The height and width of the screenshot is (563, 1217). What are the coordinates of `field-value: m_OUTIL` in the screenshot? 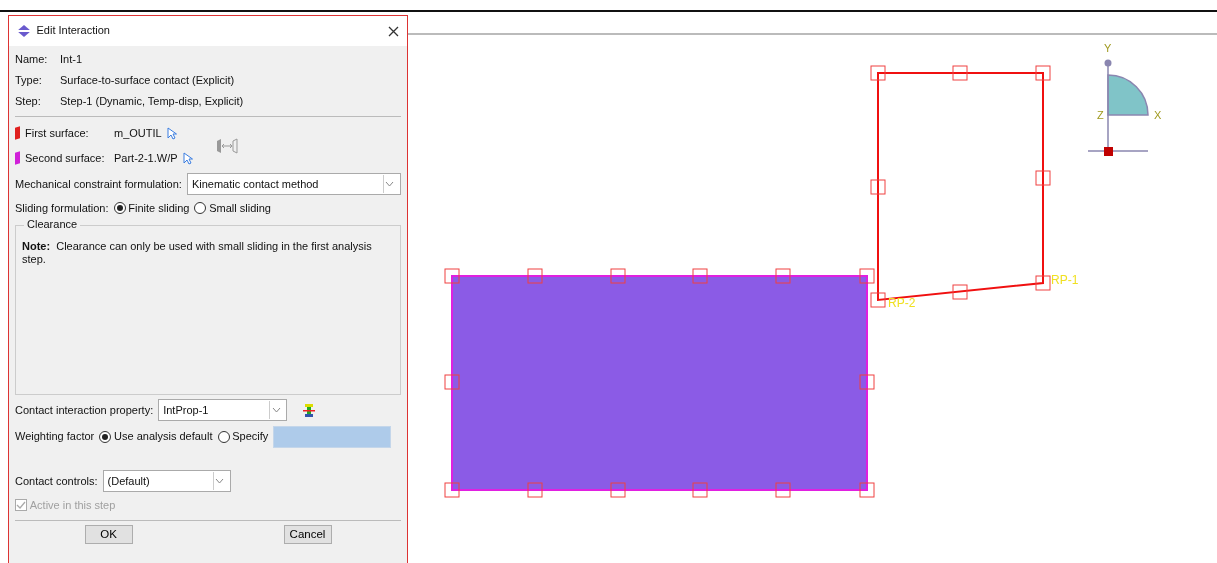 It's located at (138, 133).